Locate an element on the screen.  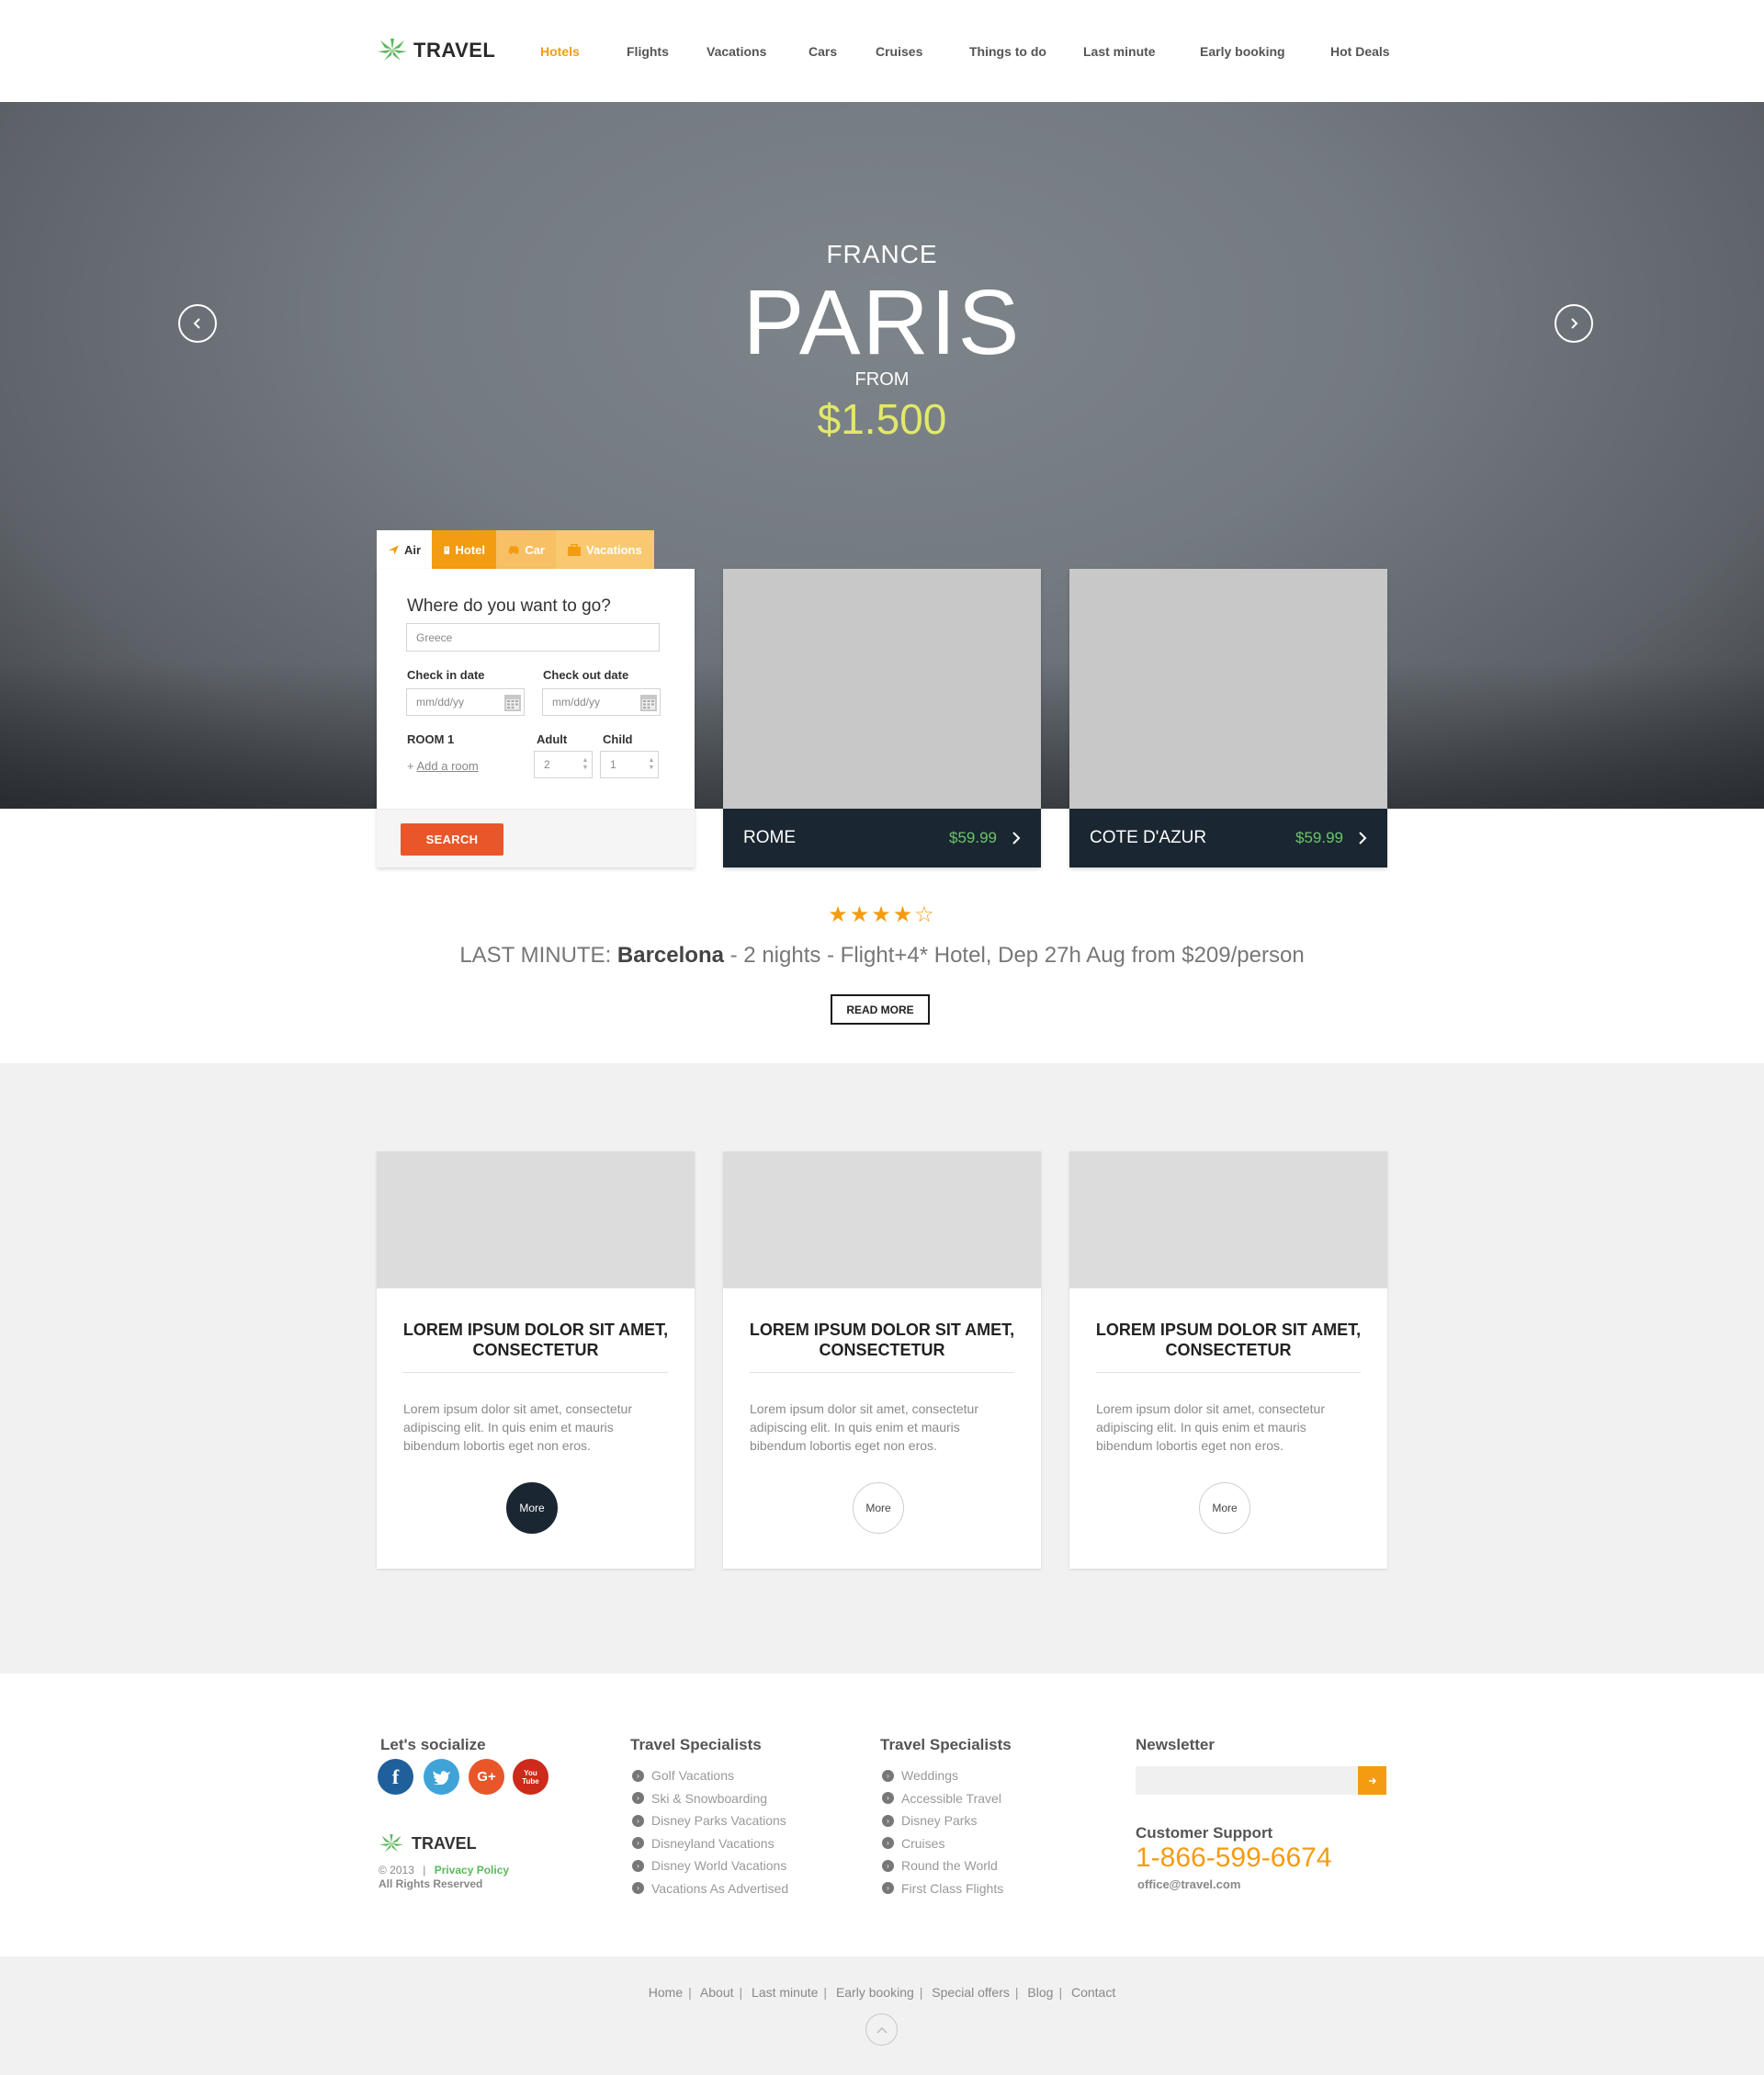
footer-link: › Weddings is located at coordinates (942, 1775).